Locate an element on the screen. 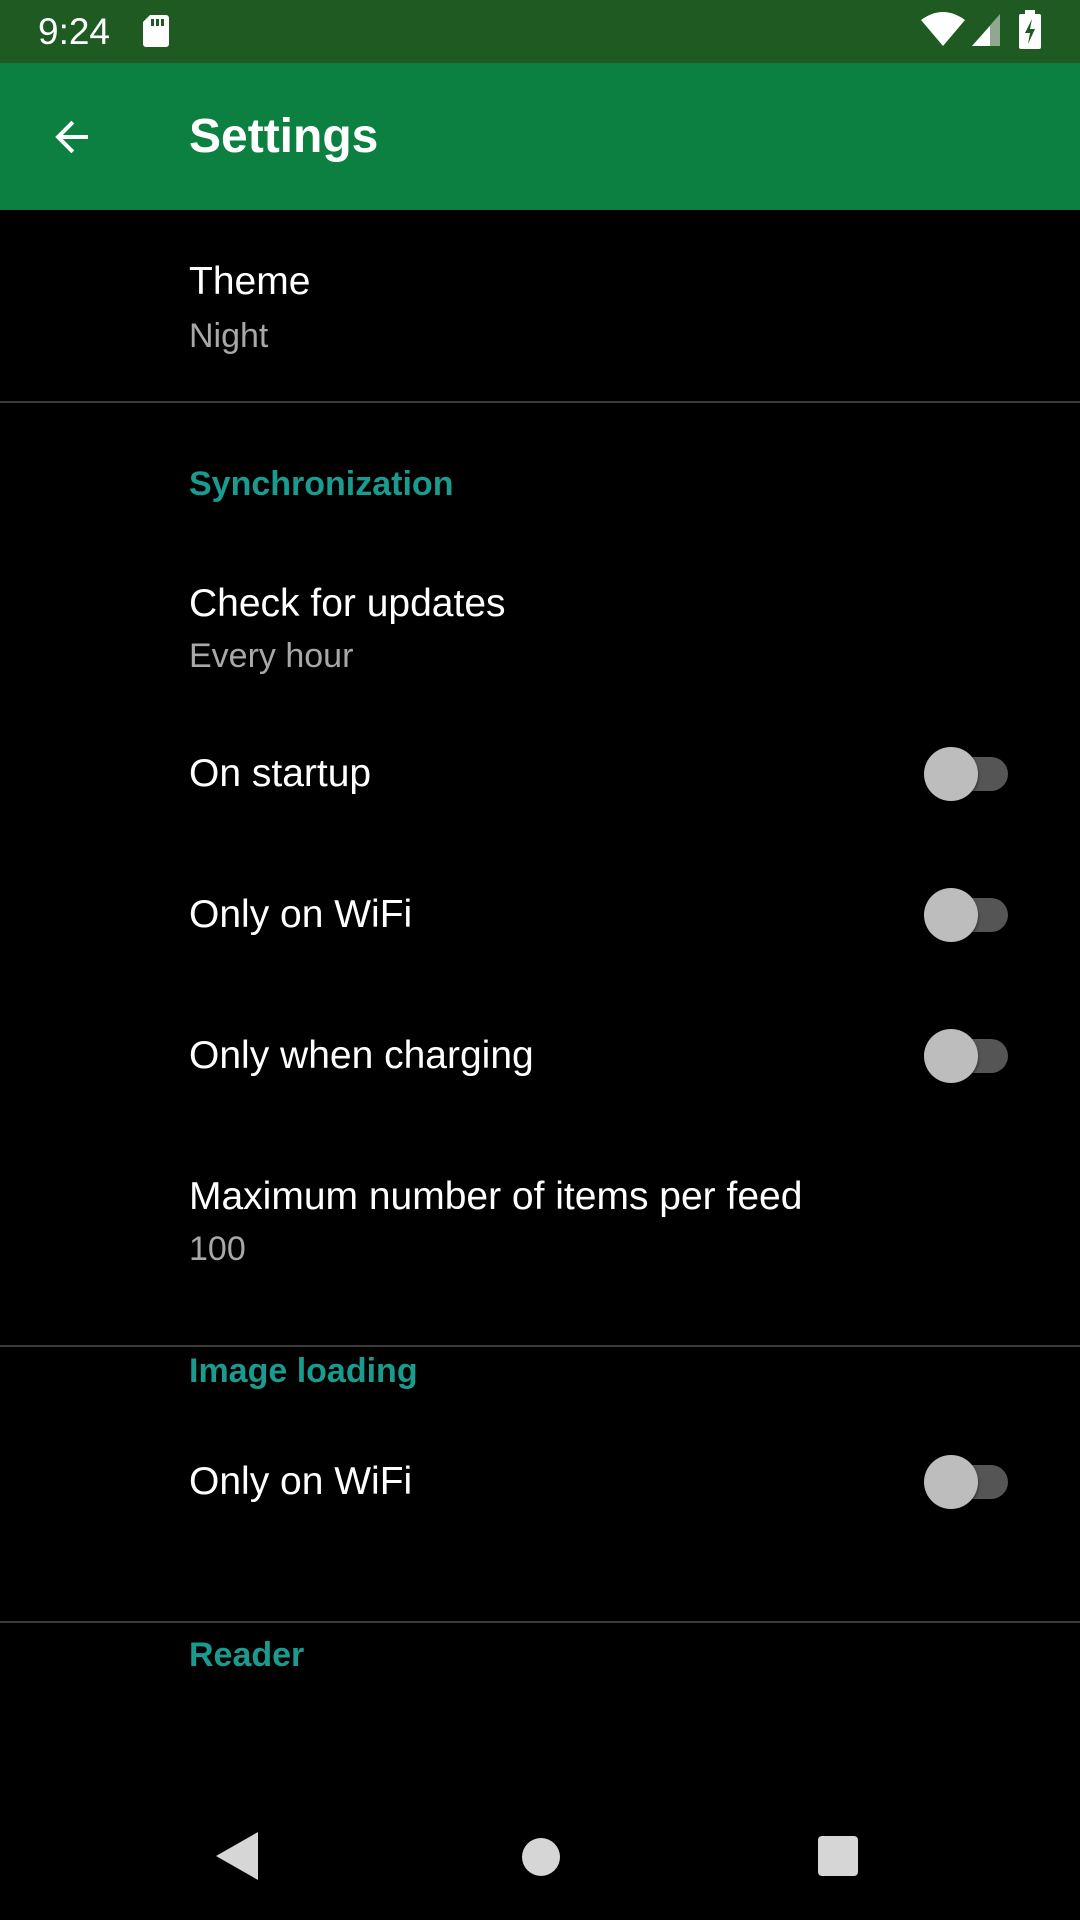  only-on-wifi-images-preference: Only on WiFi is located at coordinates (540, 1514).